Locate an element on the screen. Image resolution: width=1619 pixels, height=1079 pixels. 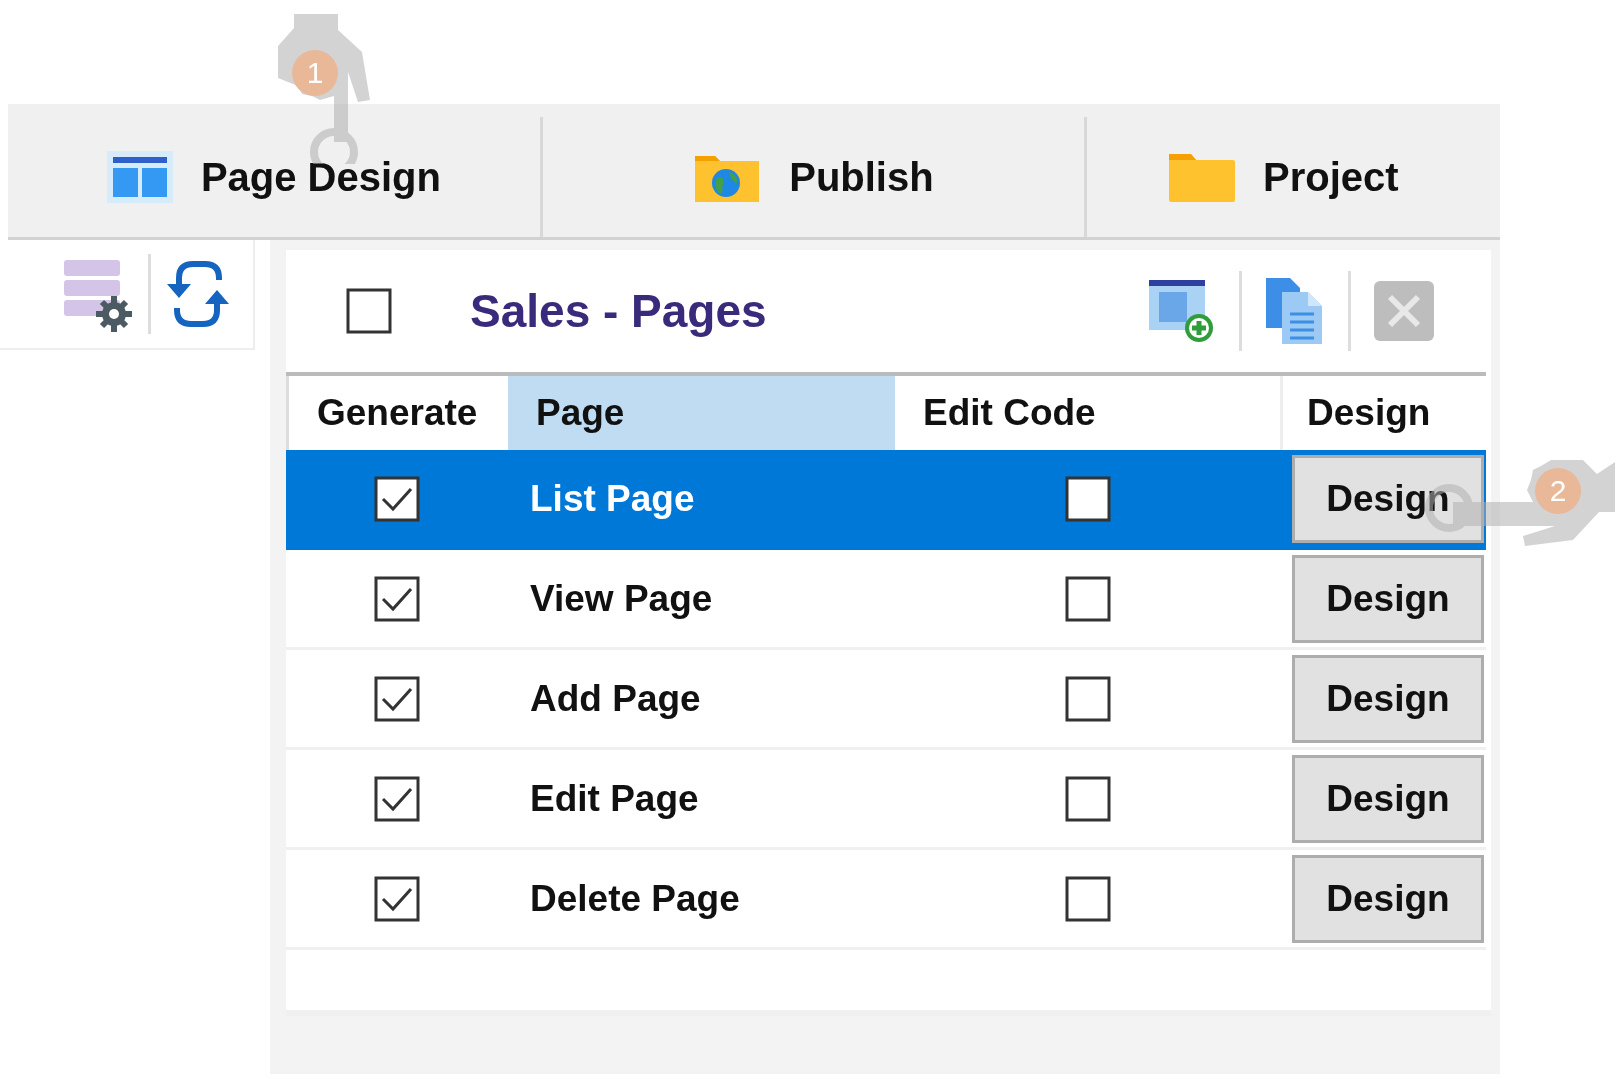
column-header: Page is located at coordinates (701, 413).